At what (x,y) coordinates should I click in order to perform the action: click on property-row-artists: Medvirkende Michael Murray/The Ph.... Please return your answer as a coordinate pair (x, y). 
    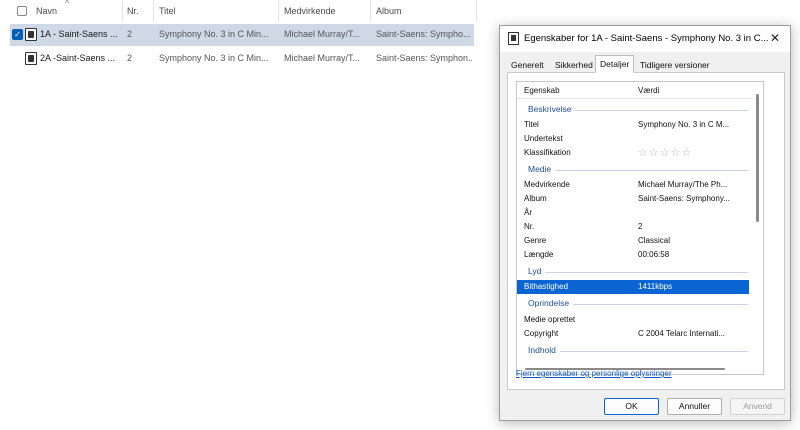
    Looking at the image, I should click on (633, 185).